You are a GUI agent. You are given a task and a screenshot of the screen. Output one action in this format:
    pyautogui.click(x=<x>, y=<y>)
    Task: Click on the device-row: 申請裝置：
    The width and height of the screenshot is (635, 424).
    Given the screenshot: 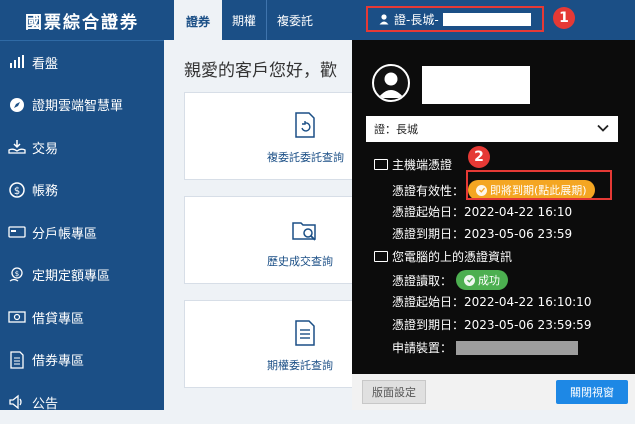 What is the action you would take?
    pyautogui.click(x=485, y=347)
    